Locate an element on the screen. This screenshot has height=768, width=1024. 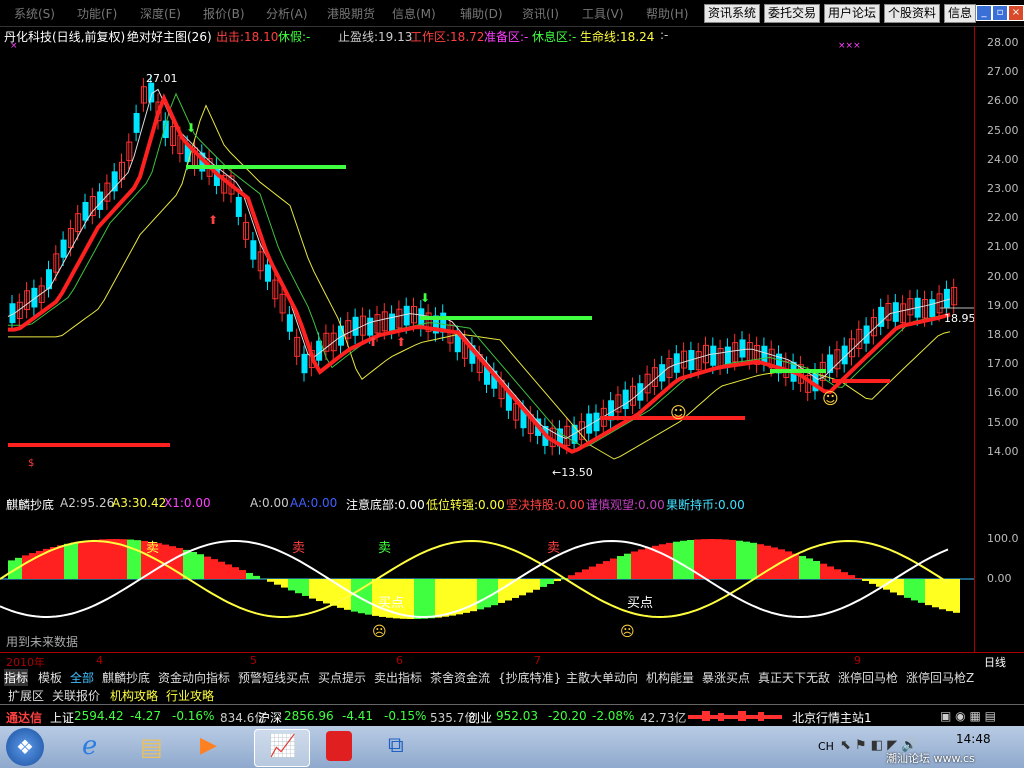
buy-arrow-icon: ⬆ is located at coordinates (213, 220).